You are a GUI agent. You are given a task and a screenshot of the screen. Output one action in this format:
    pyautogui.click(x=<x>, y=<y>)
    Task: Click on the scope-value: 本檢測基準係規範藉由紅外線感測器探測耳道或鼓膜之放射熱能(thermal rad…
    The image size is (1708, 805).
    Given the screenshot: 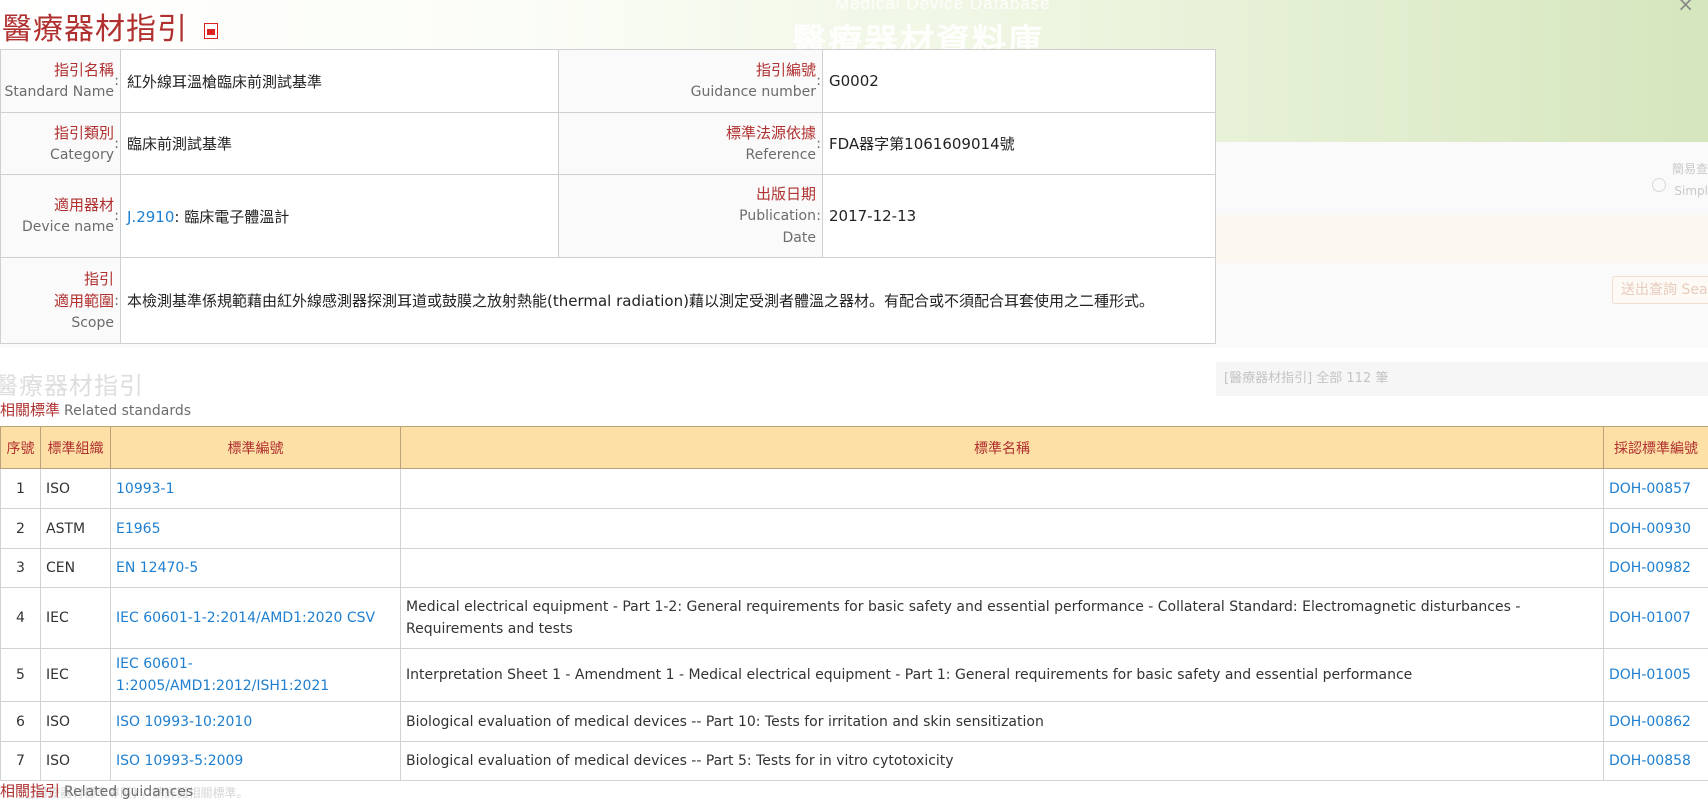 What is the action you would take?
    pyautogui.click(x=668, y=300)
    